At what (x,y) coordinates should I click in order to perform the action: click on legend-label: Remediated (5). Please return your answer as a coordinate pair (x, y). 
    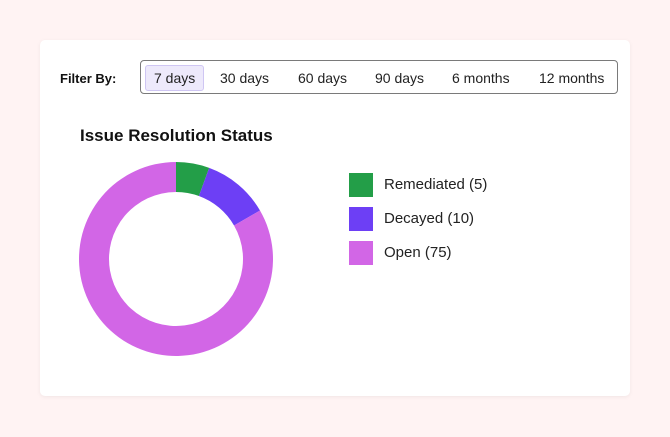
    Looking at the image, I should click on (436, 184).